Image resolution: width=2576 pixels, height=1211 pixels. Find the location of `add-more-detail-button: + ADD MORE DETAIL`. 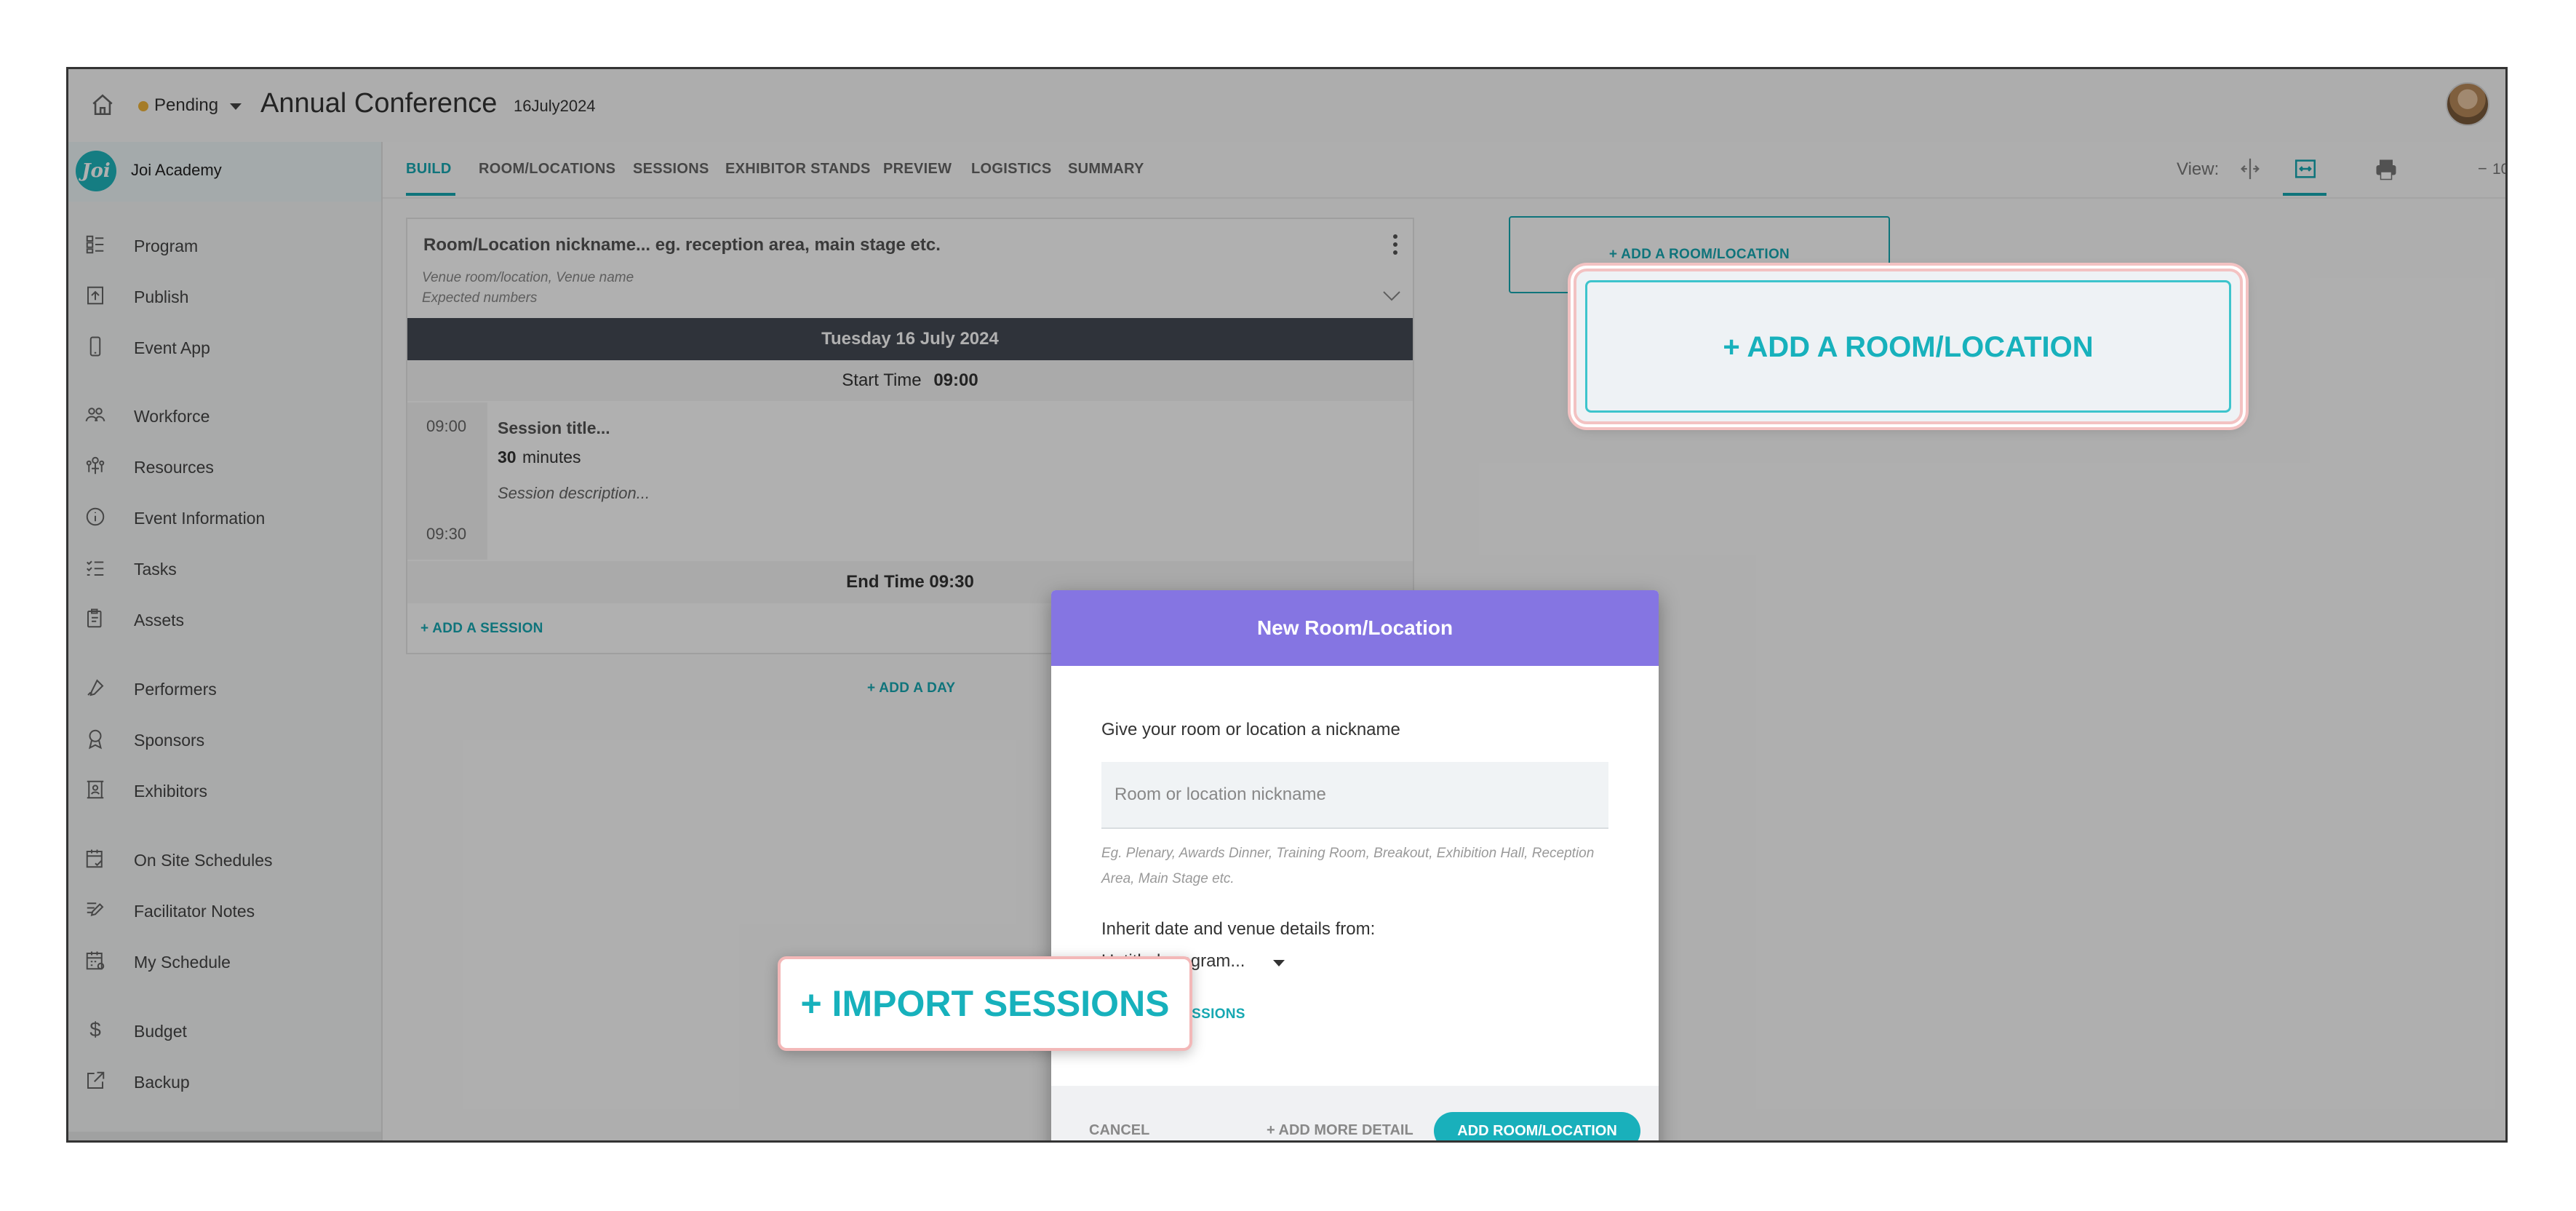

add-more-detail-button: + ADD MORE DETAIL is located at coordinates (1340, 1131).